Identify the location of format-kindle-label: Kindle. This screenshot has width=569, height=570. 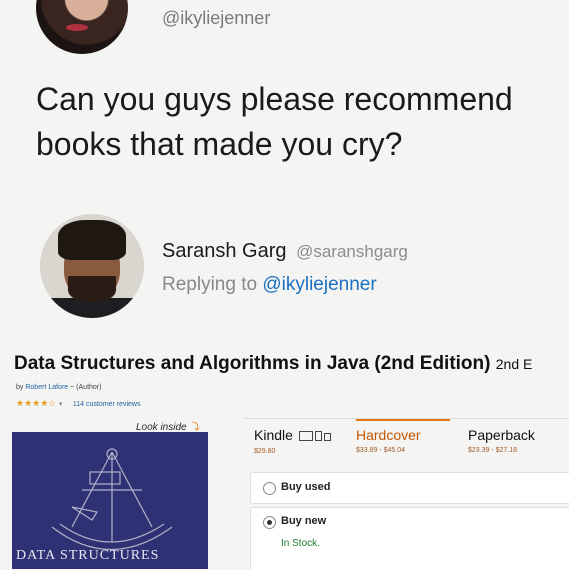
(273, 435).